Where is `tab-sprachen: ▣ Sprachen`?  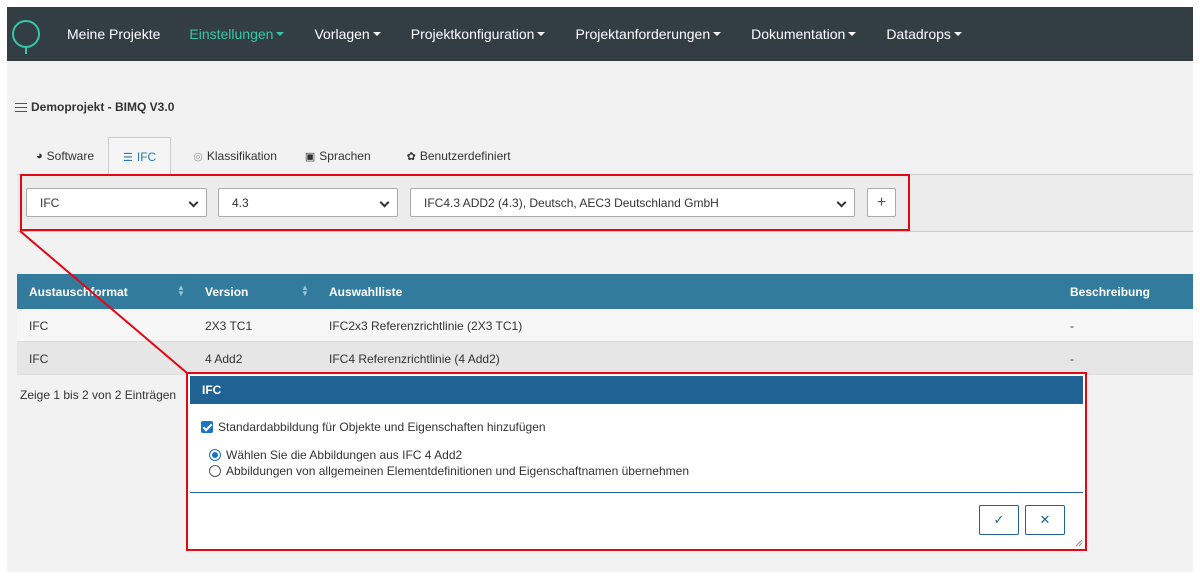 tab-sprachen: ▣ Sprachen is located at coordinates (338, 156).